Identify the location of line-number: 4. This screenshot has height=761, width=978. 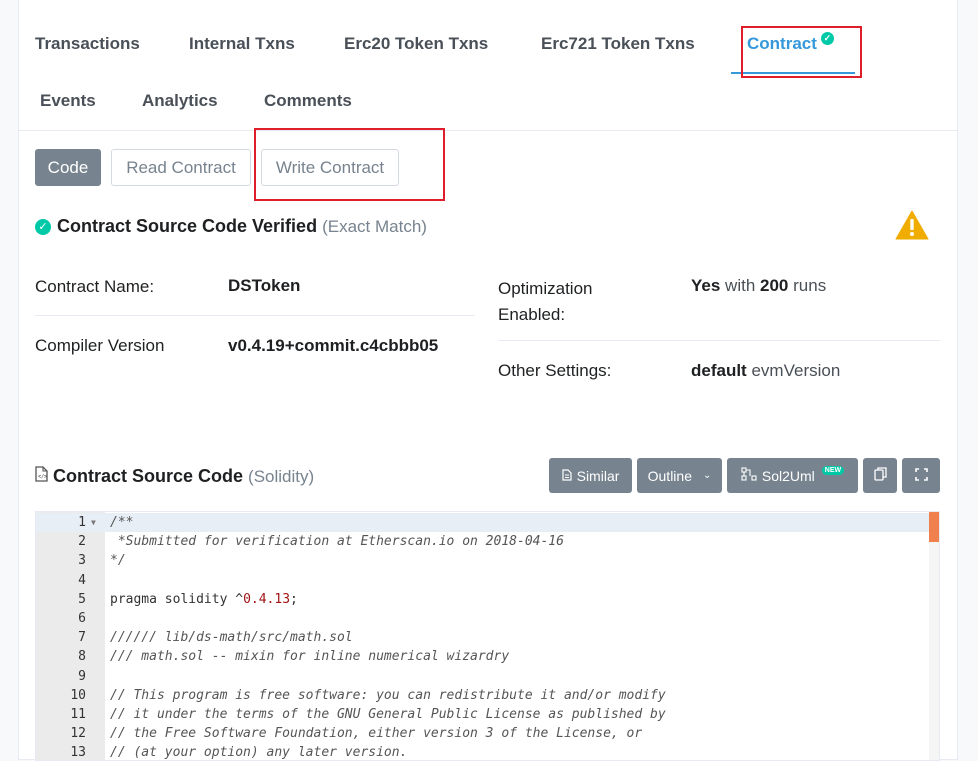
(82, 580).